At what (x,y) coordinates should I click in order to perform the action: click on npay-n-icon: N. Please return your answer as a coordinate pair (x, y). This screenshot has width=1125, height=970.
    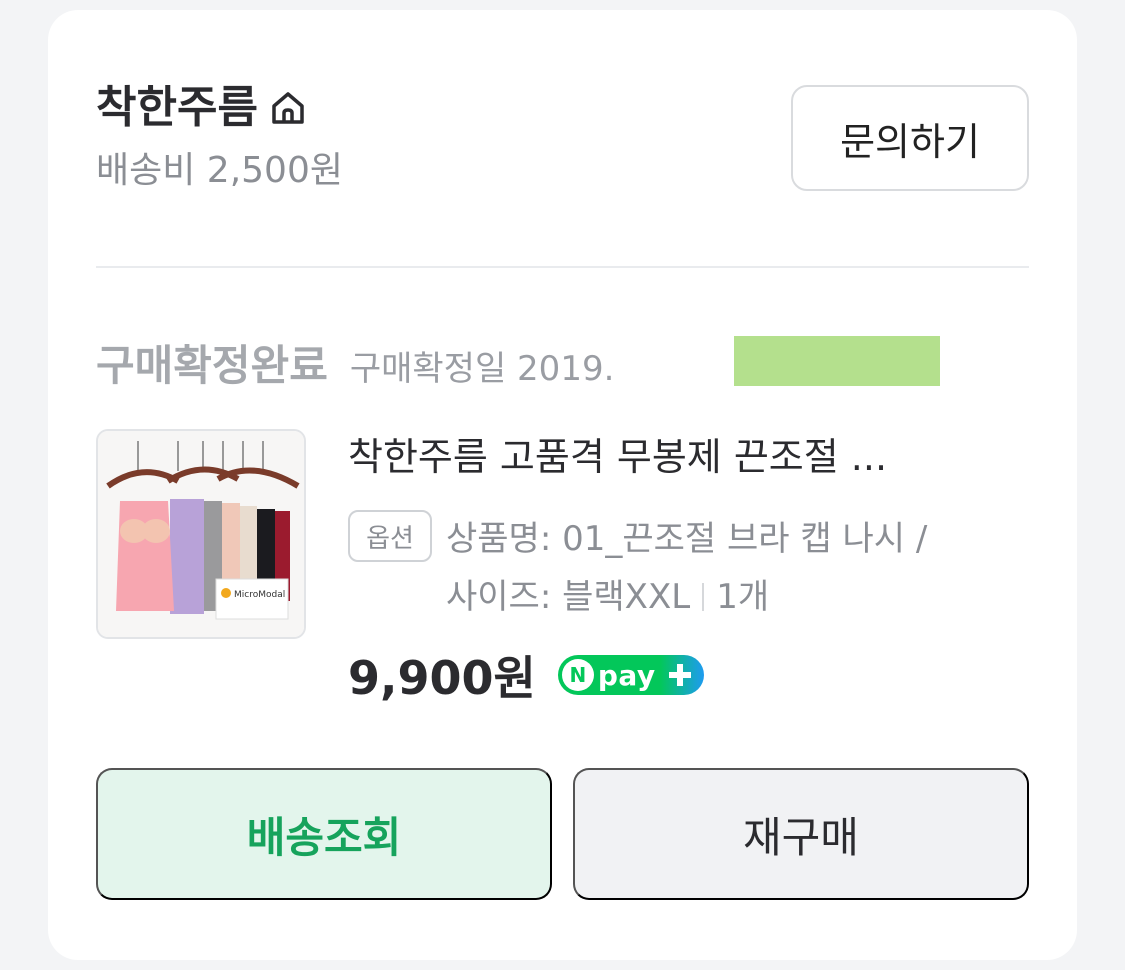
    Looking at the image, I should click on (577, 675).